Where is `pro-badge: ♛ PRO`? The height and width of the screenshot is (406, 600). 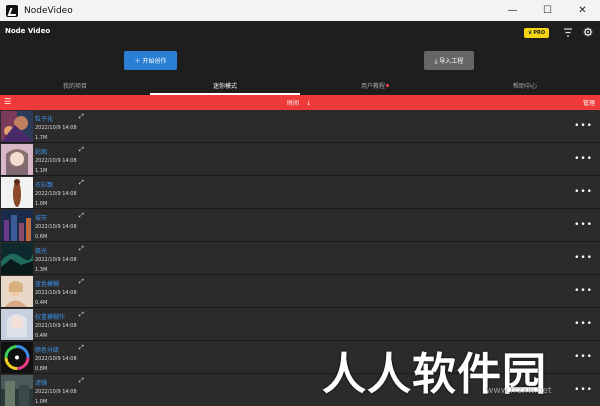
pro-badge: ♛ PRO is located at coordinates (536, 33).